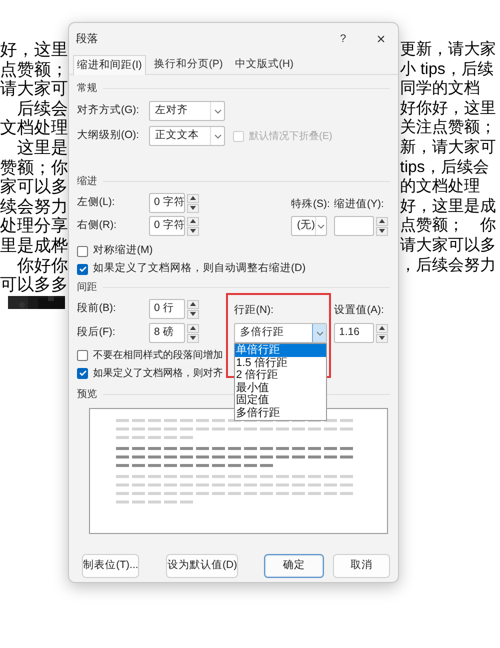 The width and height of the screenshot is (500, 648). I want to click on dropdown: 左对齐, so click(187, 111).